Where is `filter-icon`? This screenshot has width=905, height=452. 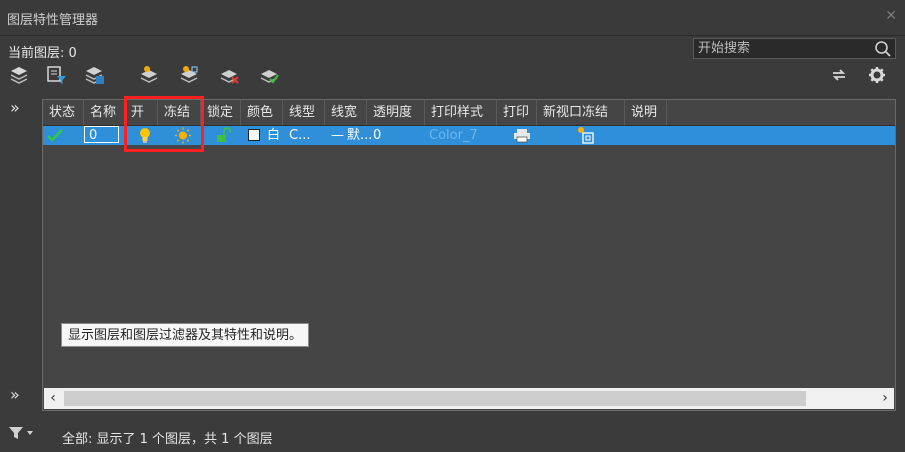
filter-icon is located at coordinates (19, 75).